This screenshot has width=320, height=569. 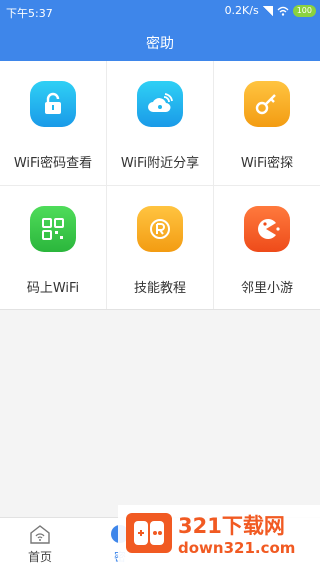 I want to click on title-bar: 密助, so click(x=160, y=42).